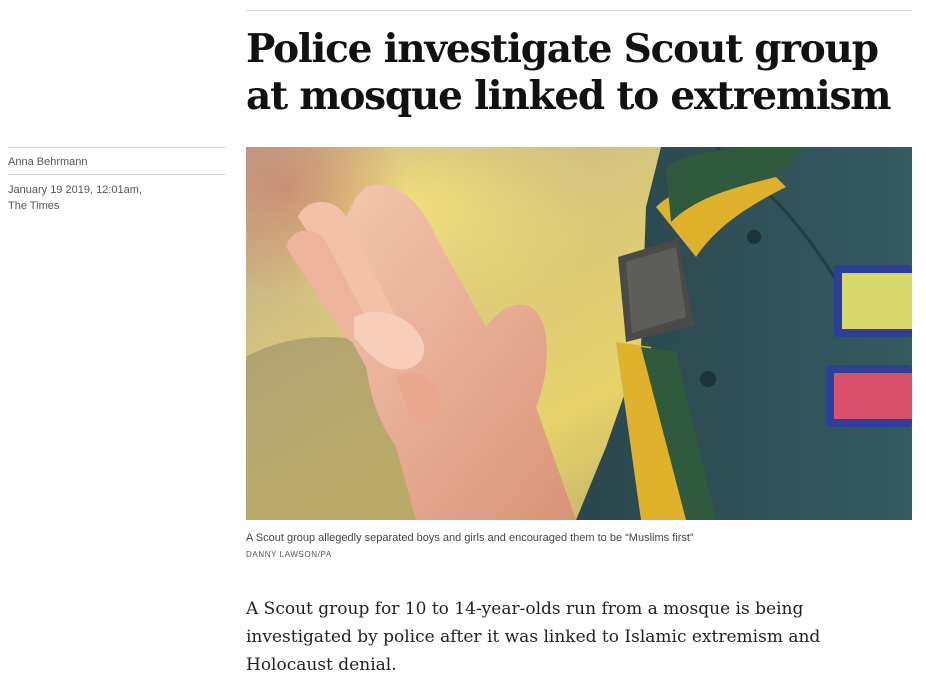 This screenshot has width=926, height=679. I want to click on dateline: January 19 2019, 12:01am, The Times, so click(117, 194).